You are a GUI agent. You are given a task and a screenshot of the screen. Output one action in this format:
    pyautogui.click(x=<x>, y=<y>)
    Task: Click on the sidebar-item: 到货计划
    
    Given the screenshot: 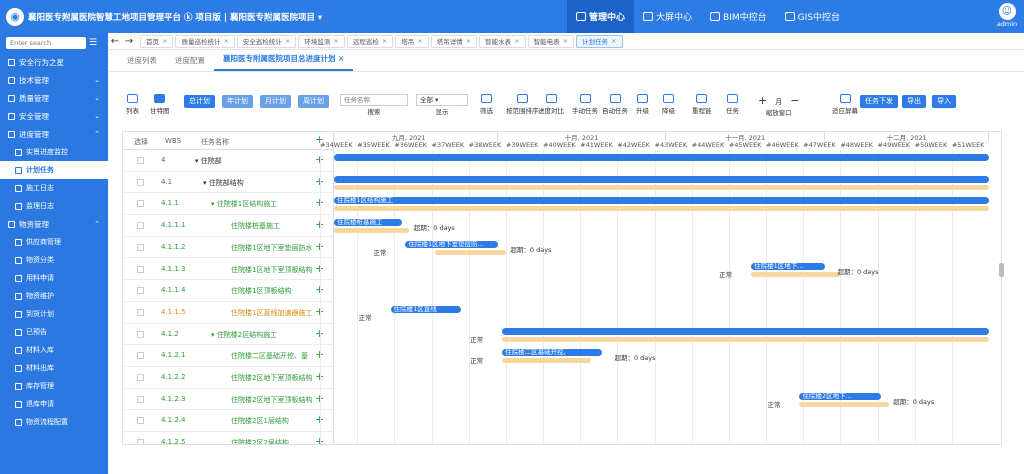 What is the action you would take?
    pyautogui.click(x=54, y=314)
    